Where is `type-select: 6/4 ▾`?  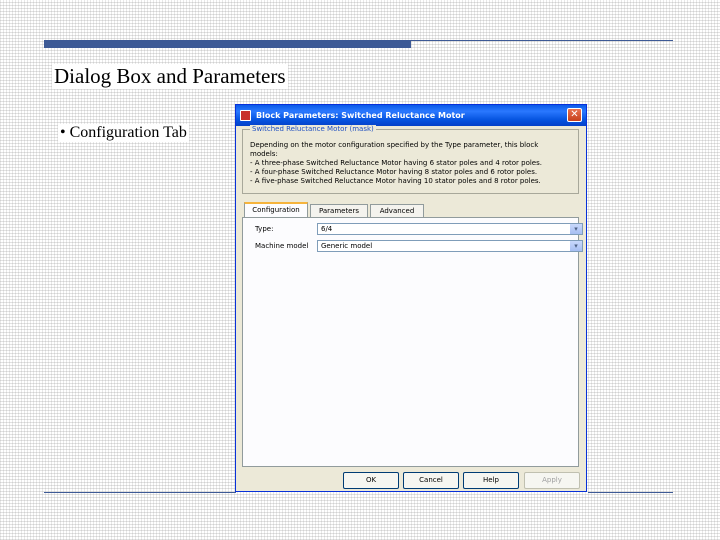
type-select: 6/4 ▾ is located at coordinates (450, 229).